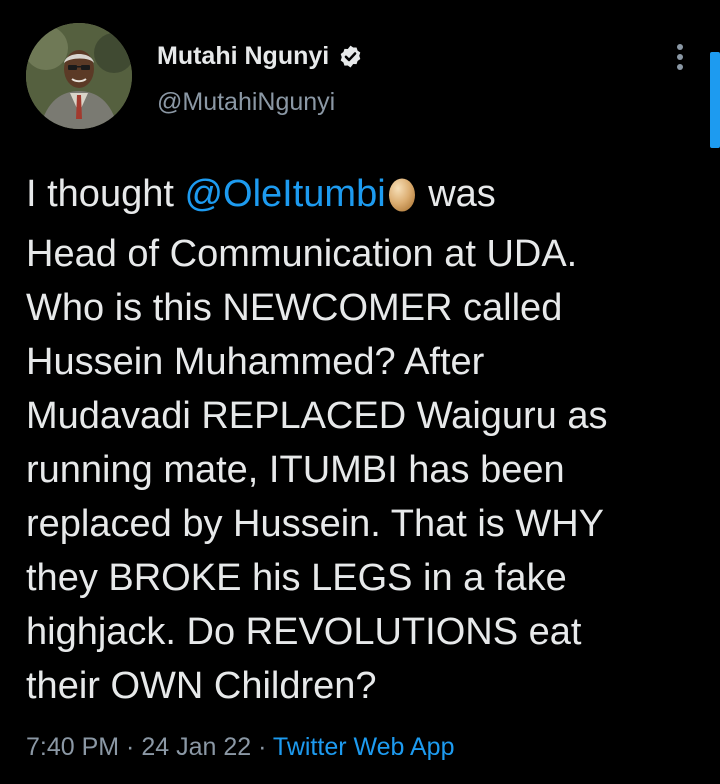 The image size is (720, 784). I want to click on tweet-text-part: I thought, so click(105, 194).